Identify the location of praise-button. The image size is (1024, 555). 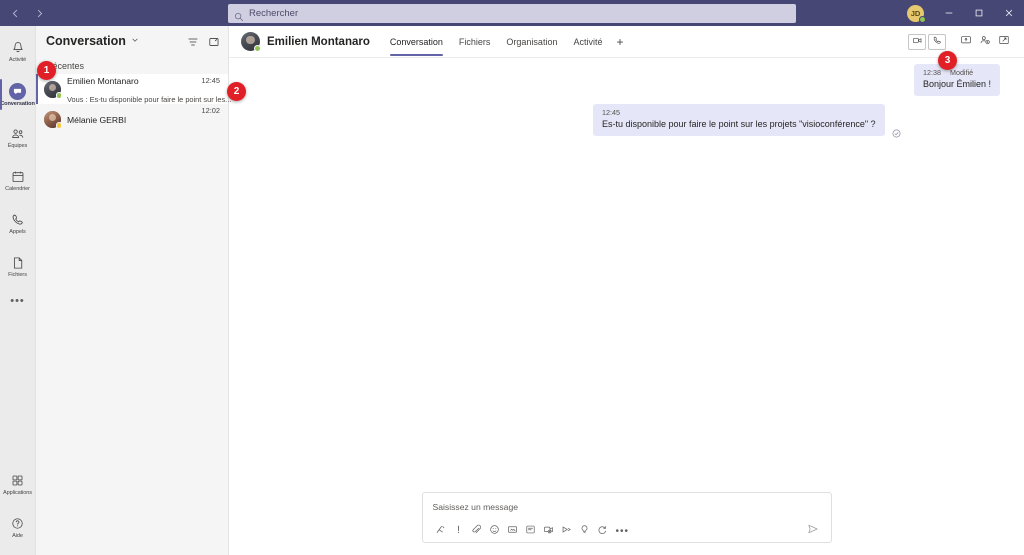
(585, 531).